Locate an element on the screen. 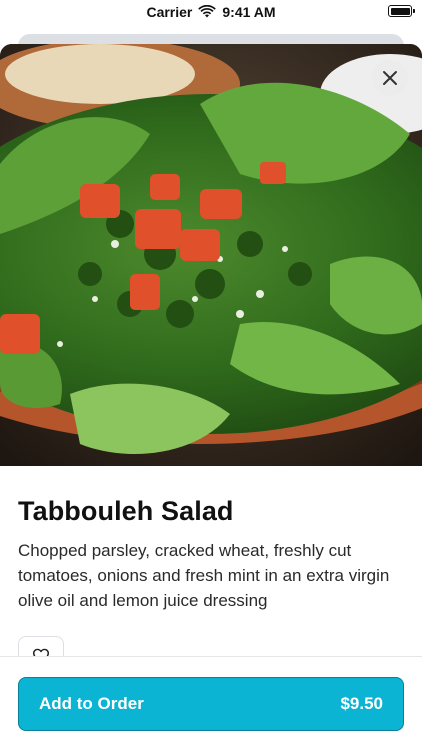 The image size is (422, 750). close-button is located at coordinates (390, 78).